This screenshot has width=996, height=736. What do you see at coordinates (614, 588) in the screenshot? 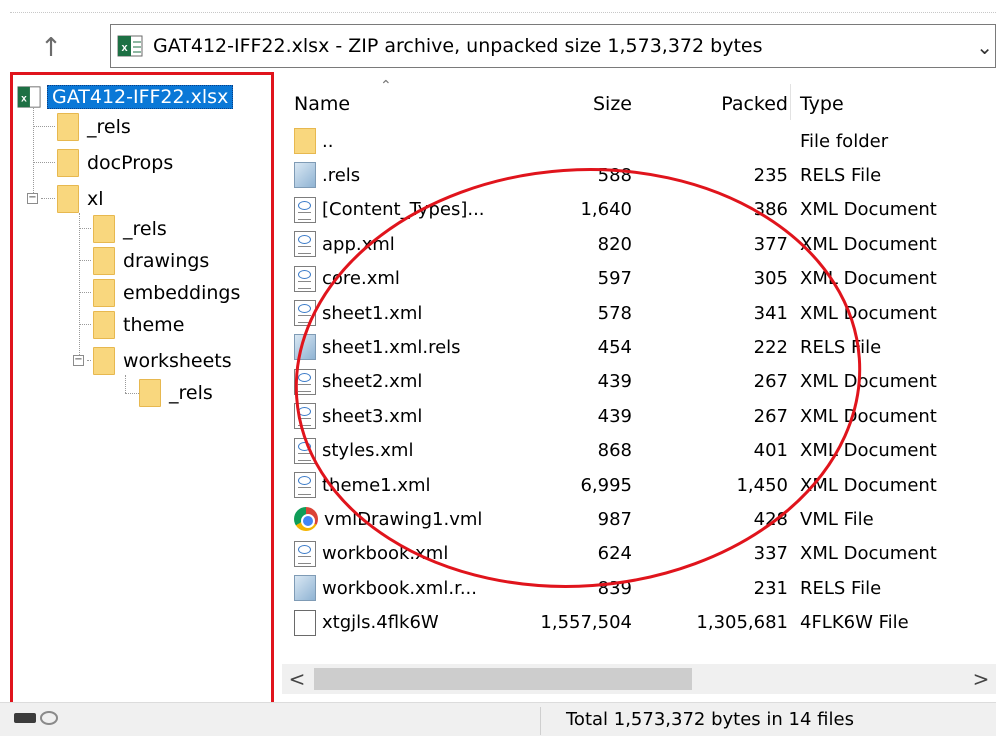
I see `file-size: 839` at bounding box center [614, 588].